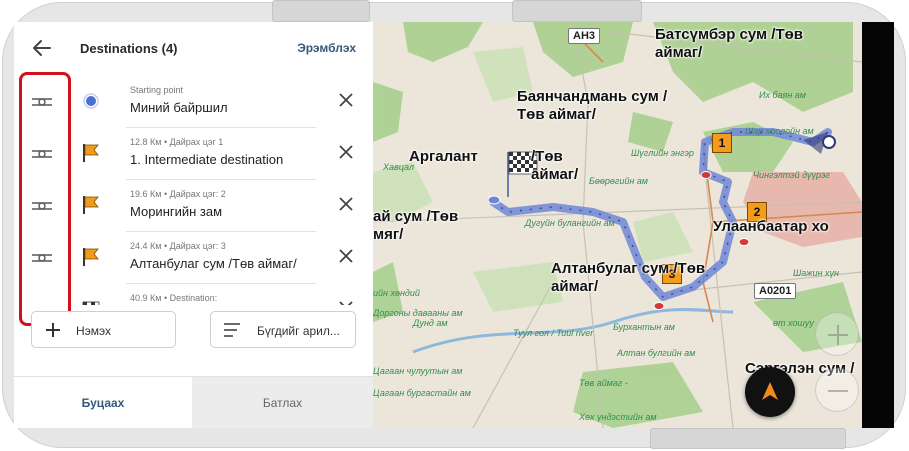 The width and height of the screenshot is (909, 451). Describe the element at coordinates (837, 390) in the screenshot. I see `zoom-out-button` at that location.